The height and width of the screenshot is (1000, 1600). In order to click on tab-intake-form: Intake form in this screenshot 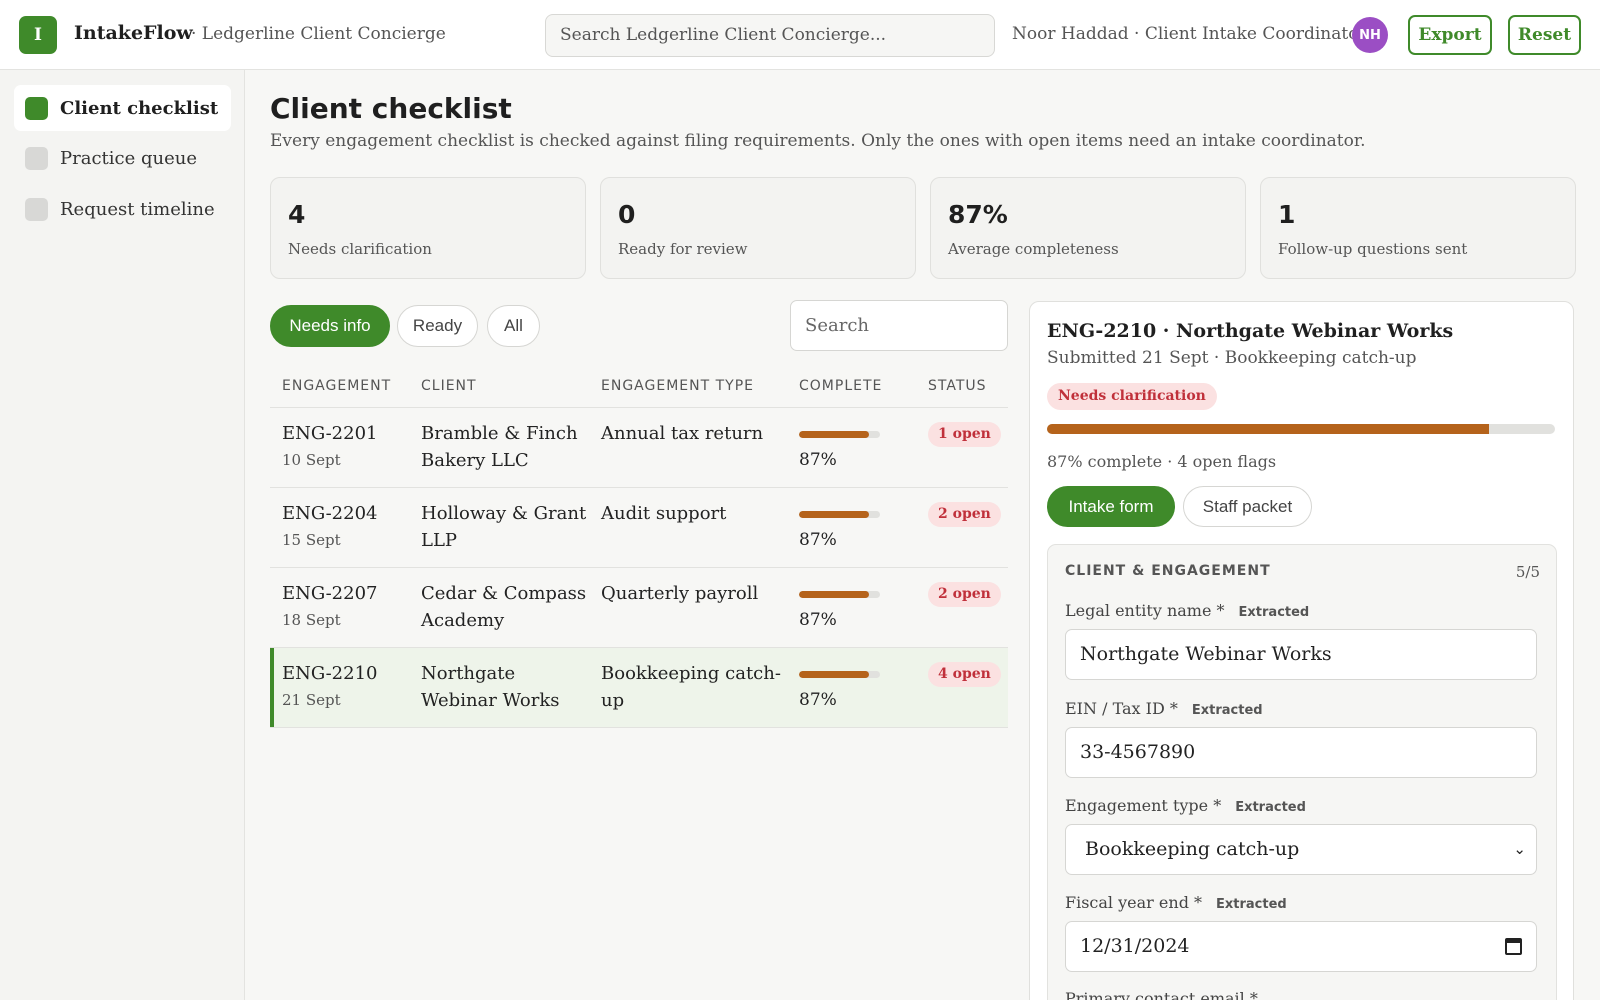, I will do `click(1111, 506)`.